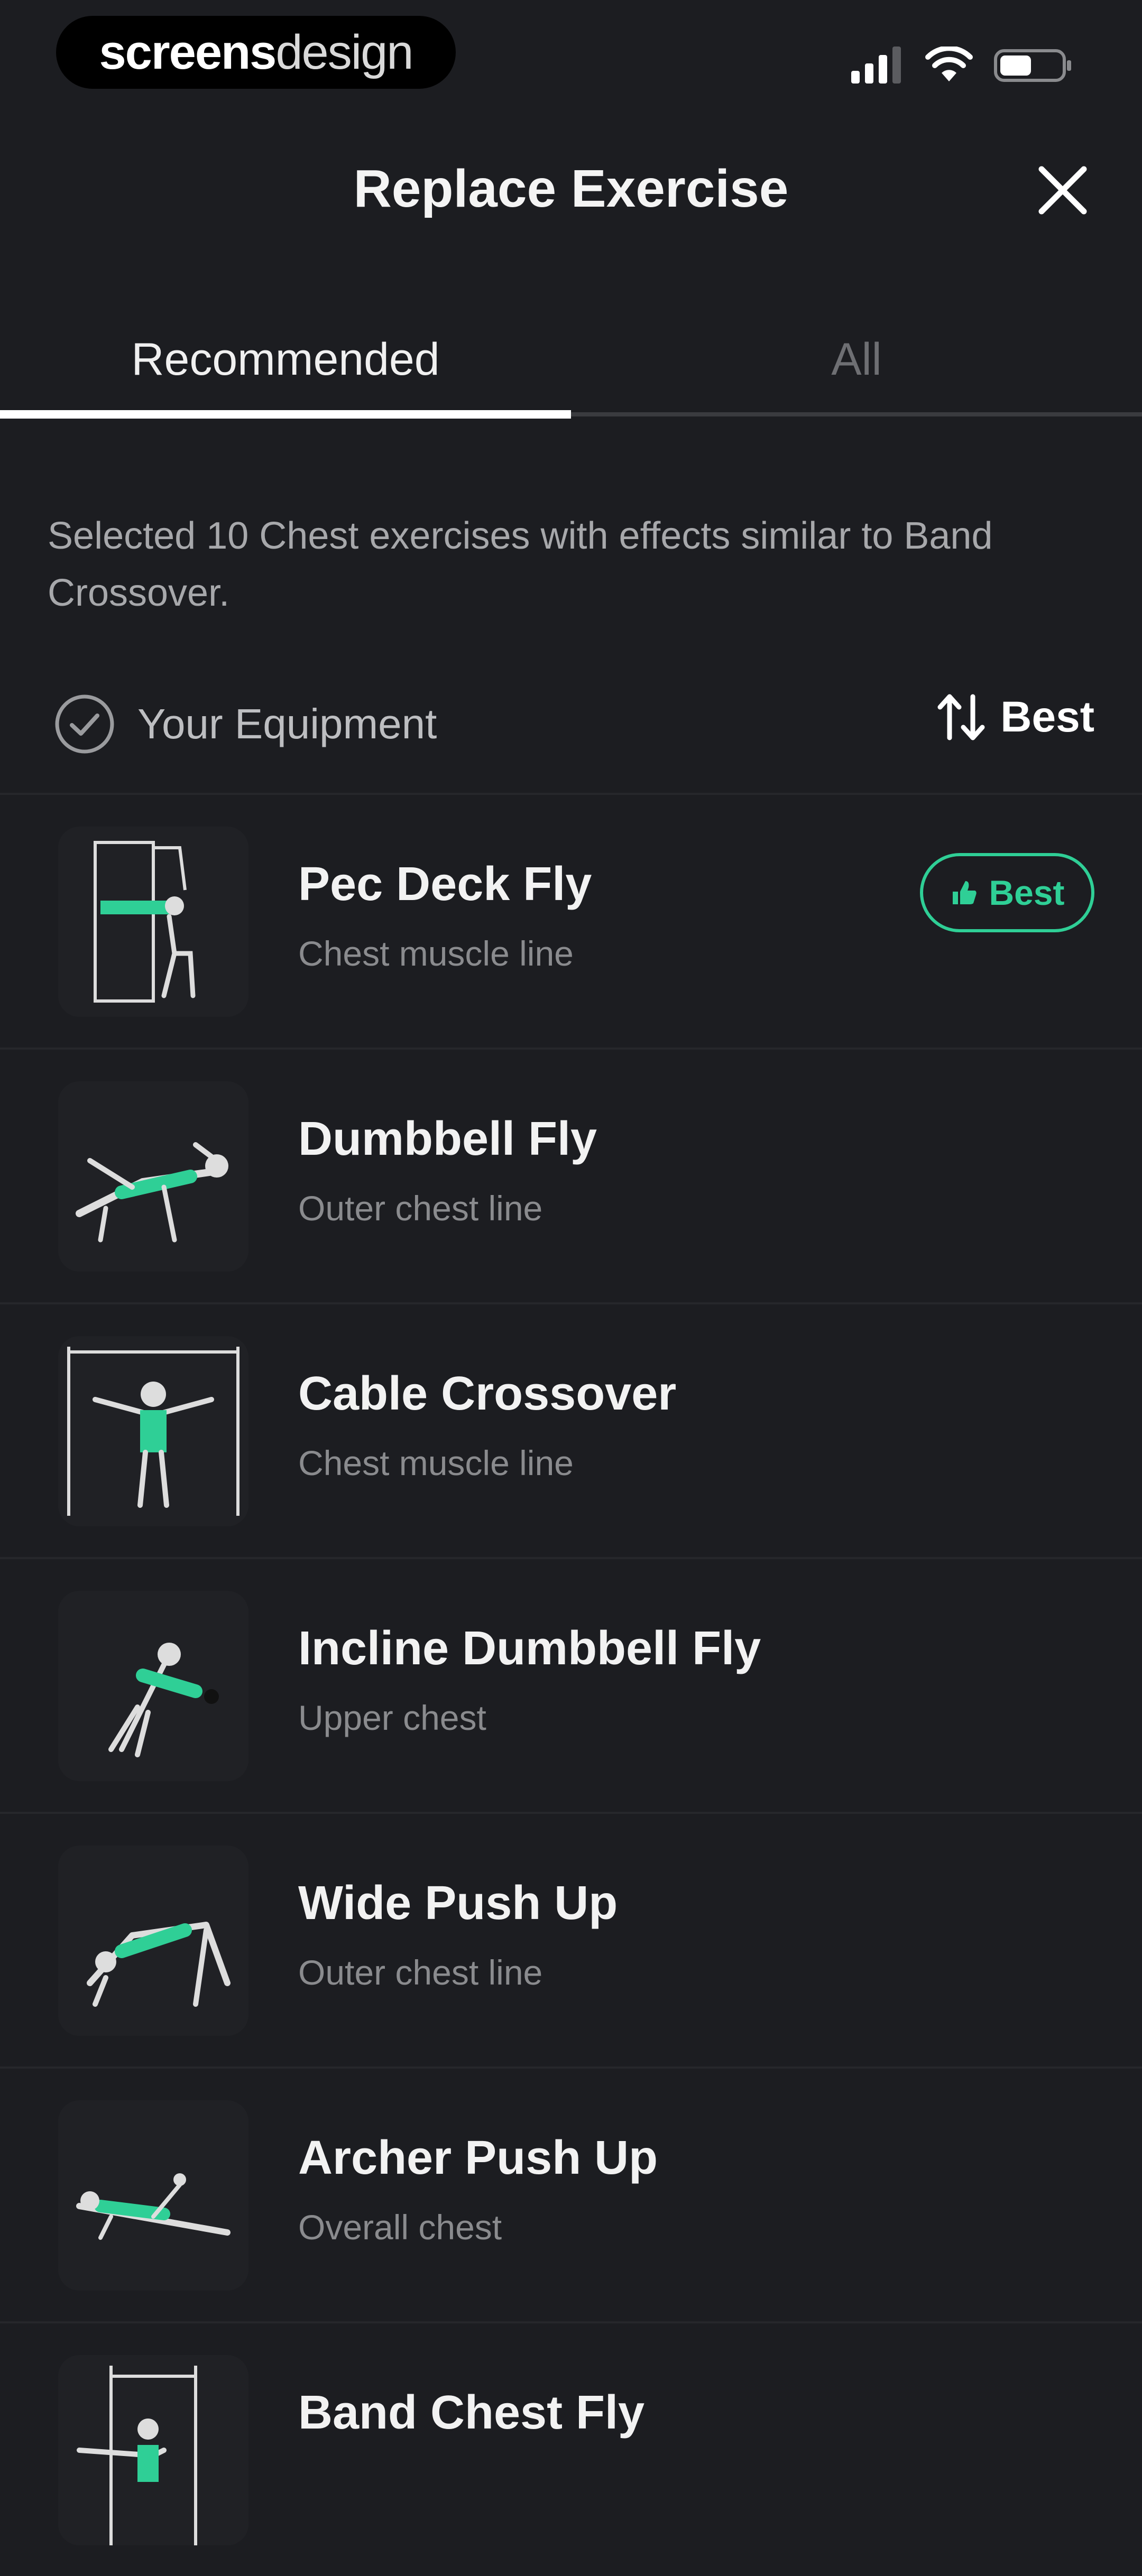 This screenshot has width=1142, height=2576. I want to click on brand-primary: screens, so click(188, 52).